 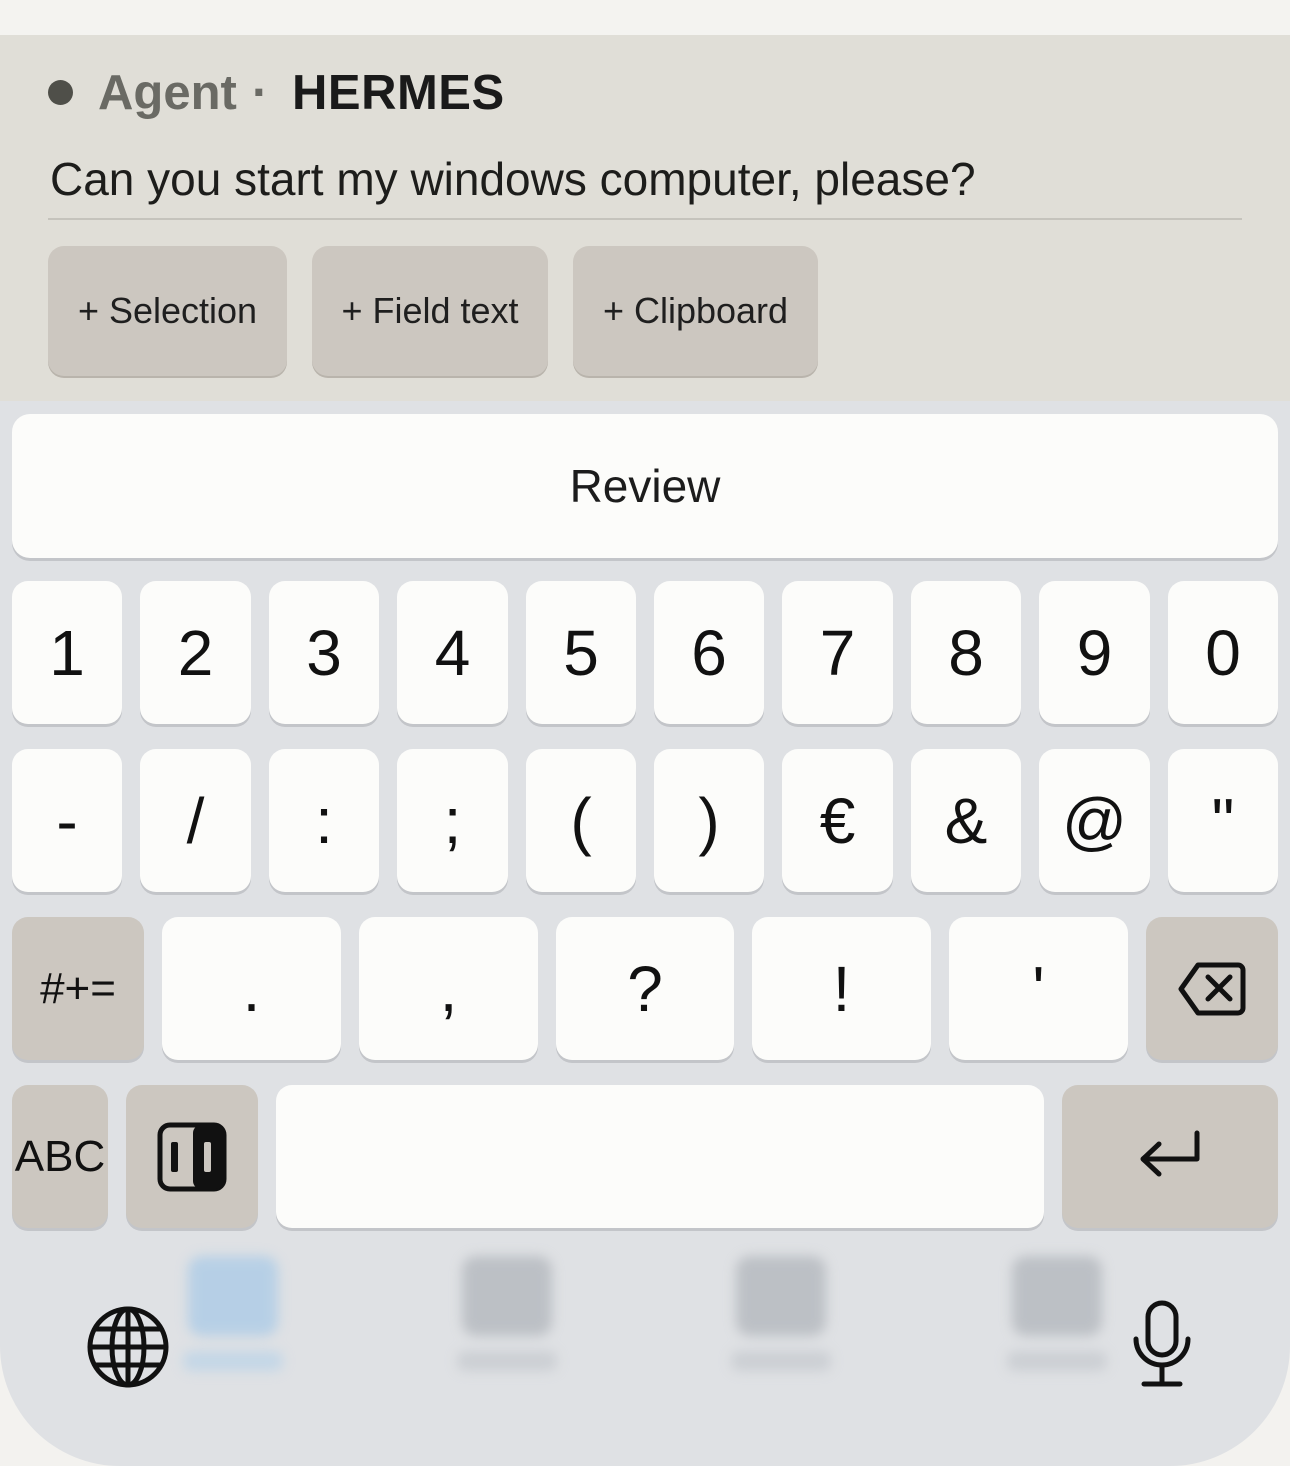 I want to click on key-euro: €, so click(x=837, y=820).